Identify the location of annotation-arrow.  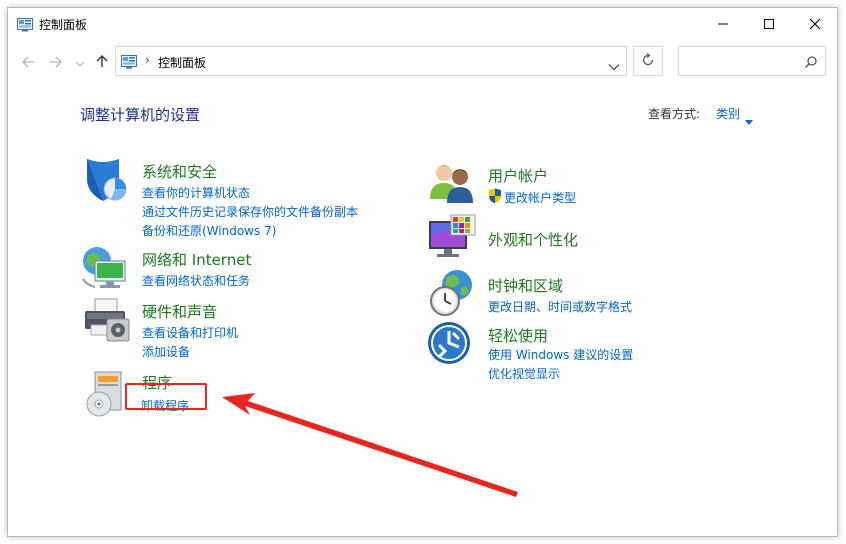
(370, 445).